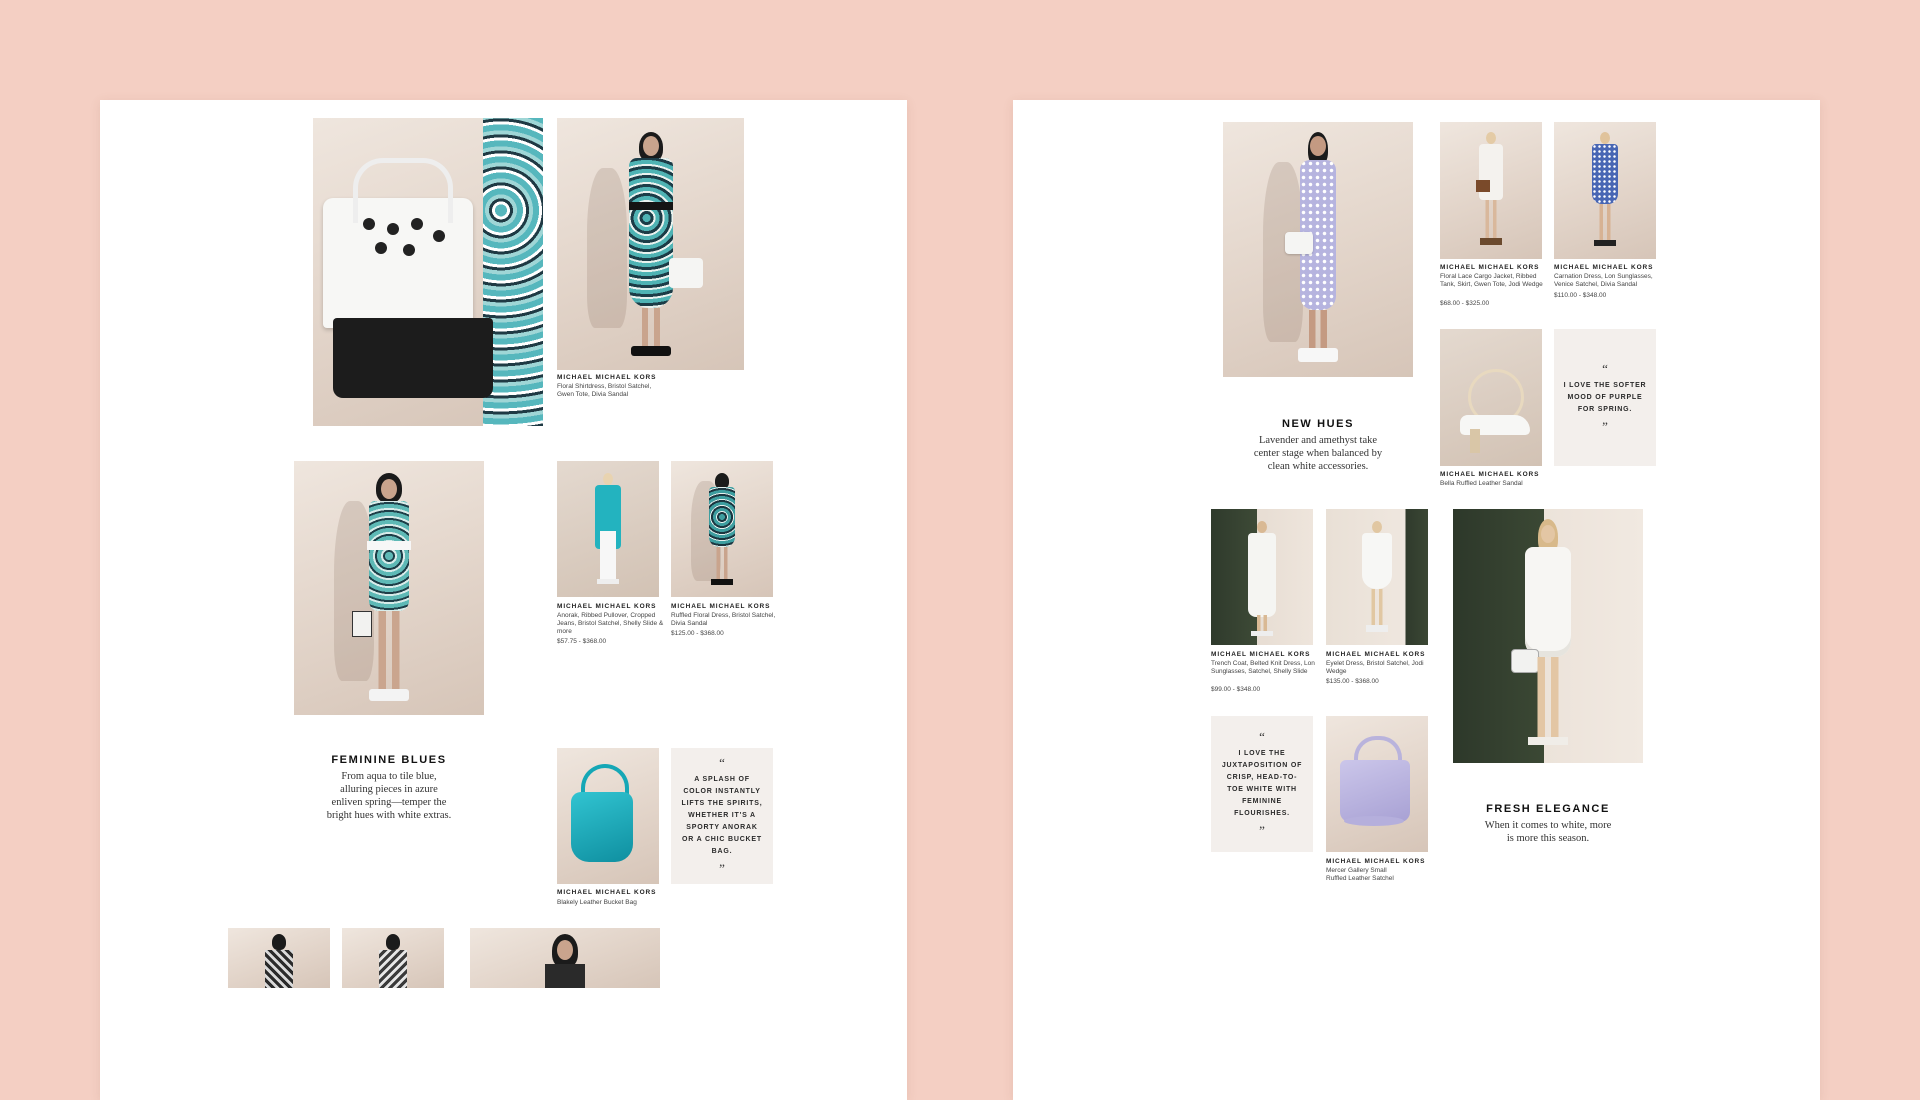 The height and width of the screenshot is (1100, 1920). I want to click on photo-bag-closeup, so click(428, 272).